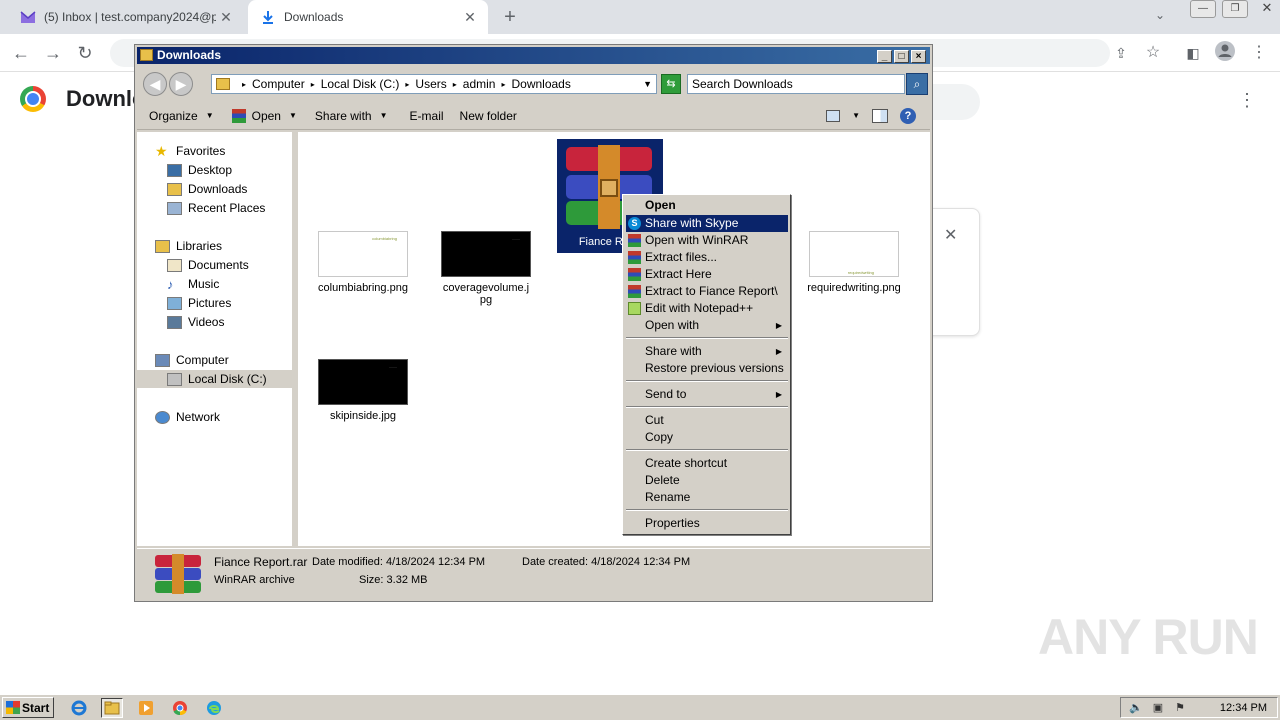  I want to click on profile-avatar-icon, so click(1225, 53).